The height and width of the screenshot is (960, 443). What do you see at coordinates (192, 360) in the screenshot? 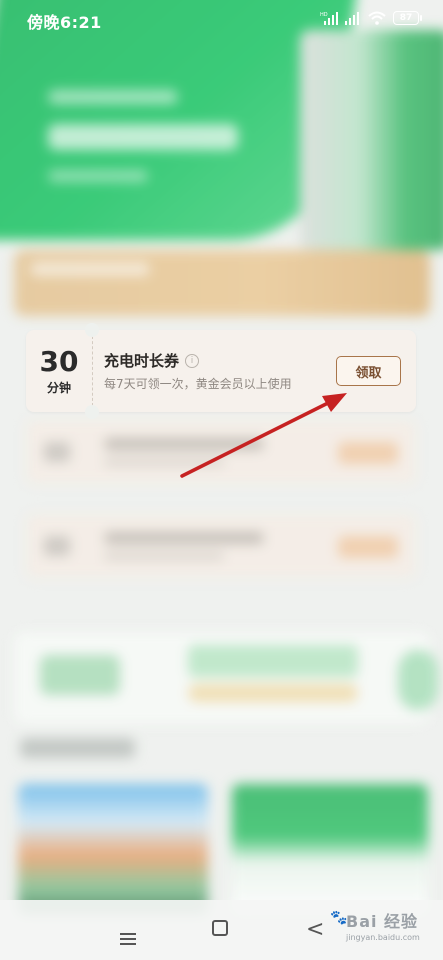
I see `info-icon: i` at bounding box center [192, 360].